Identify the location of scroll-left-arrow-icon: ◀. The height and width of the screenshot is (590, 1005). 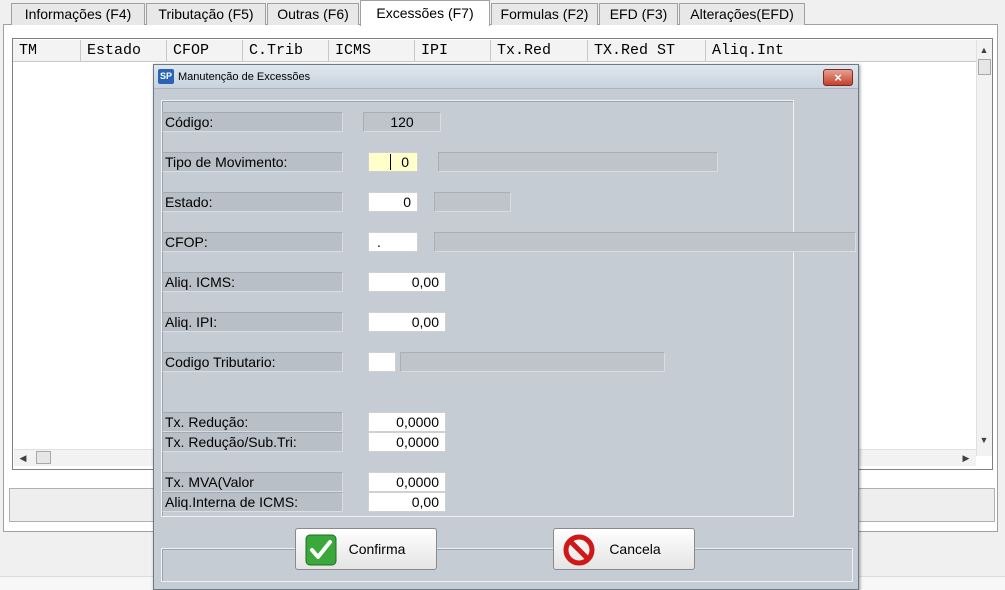
(23, 458).